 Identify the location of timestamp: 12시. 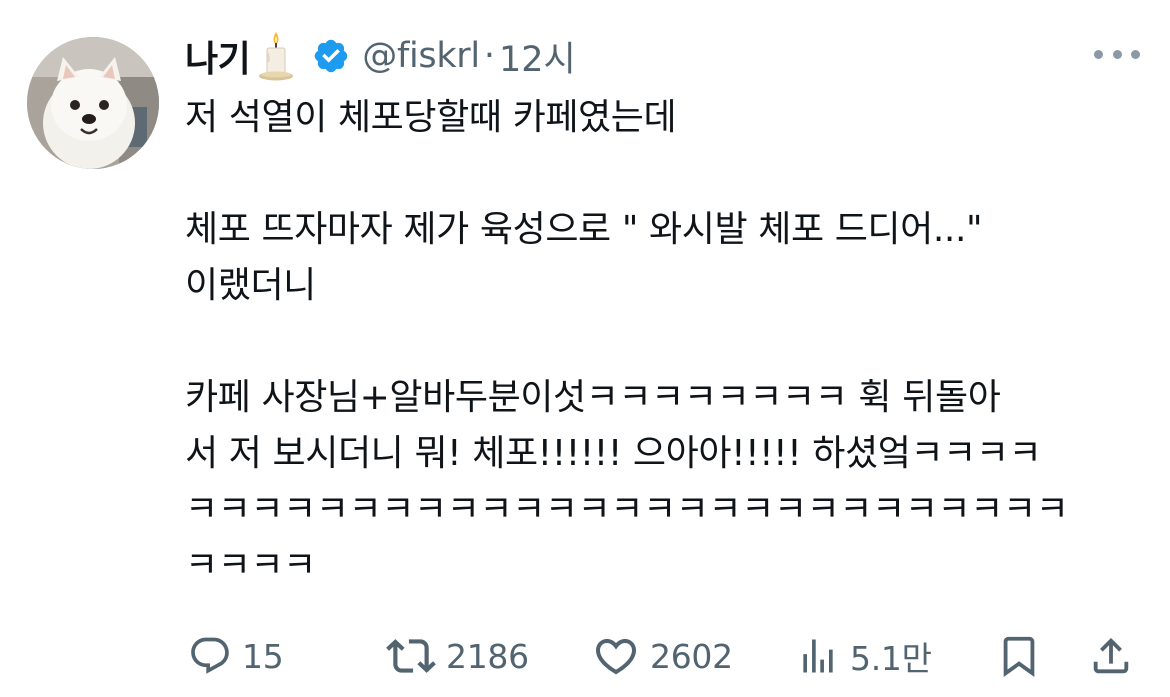
(537, 56).